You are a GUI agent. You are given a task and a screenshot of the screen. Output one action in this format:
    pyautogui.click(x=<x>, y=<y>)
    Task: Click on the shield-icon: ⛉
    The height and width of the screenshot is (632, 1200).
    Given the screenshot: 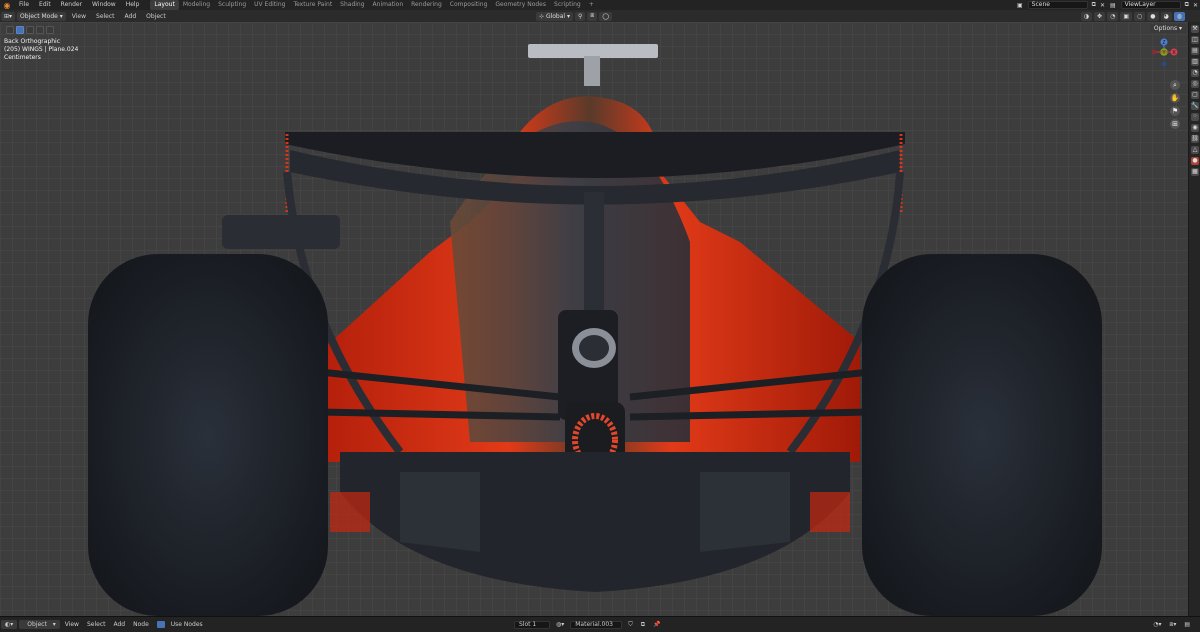 What is the action you would take?
    pyautogui.click(x=630, y=625)
    